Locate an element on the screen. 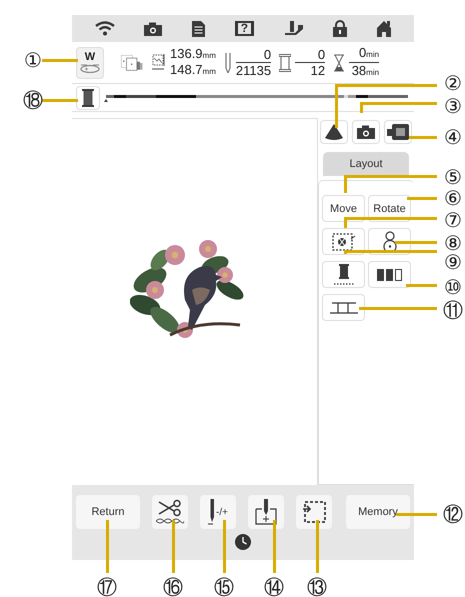 The image size is (465, 597). time-current: 0 is located at coordinates (362, 52).